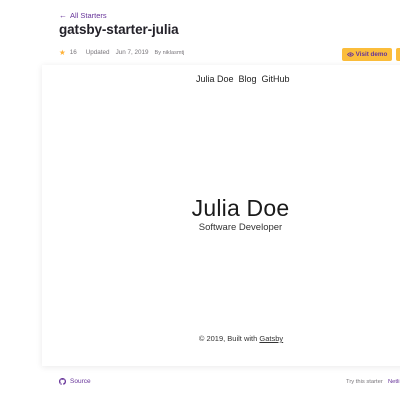 This screenshot has height=400, width=400. Describe the element at coordinates (97, 52) in the screenshot. I see `updated-label: Updated` at that location.